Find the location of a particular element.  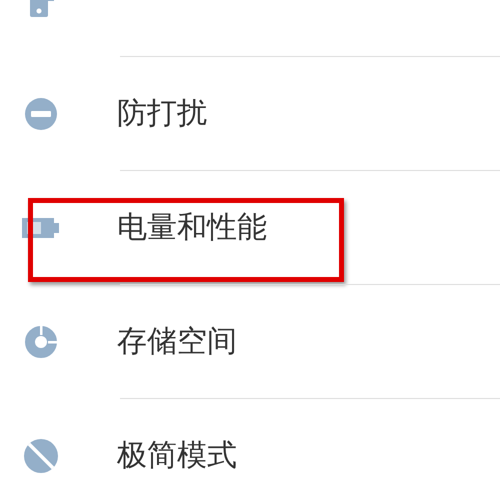

ring-chart-icon is located at coordinates (41, 341).